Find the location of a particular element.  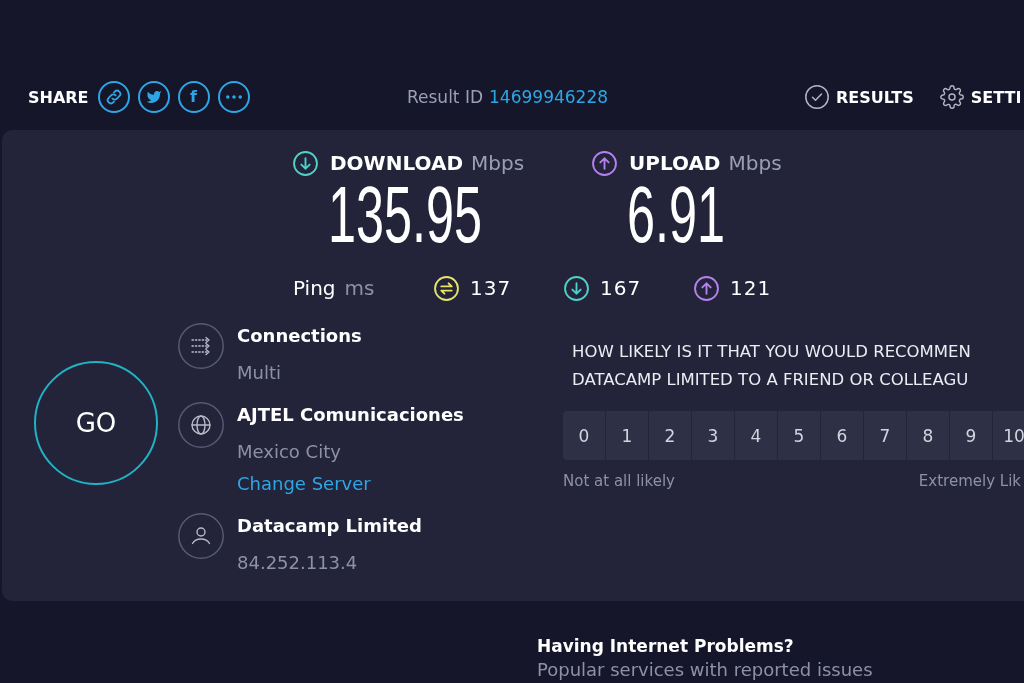

bird-icon is located at coordinates (153, 97).